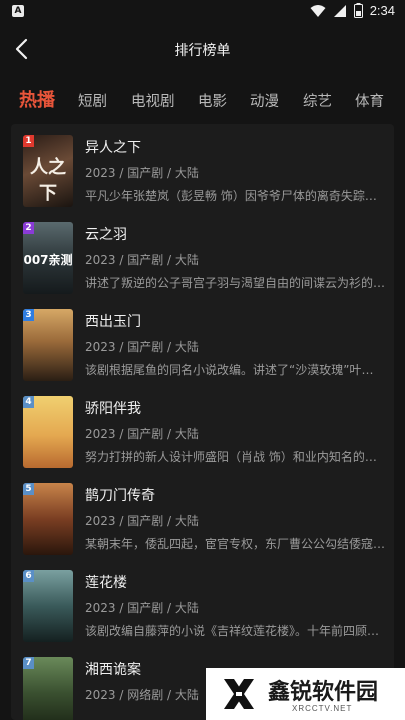 This screenshot has height=720, width=405. Describe the element at coordinates (369, 100) in the screenshot. I see `tab-sports: 体育` at that location.